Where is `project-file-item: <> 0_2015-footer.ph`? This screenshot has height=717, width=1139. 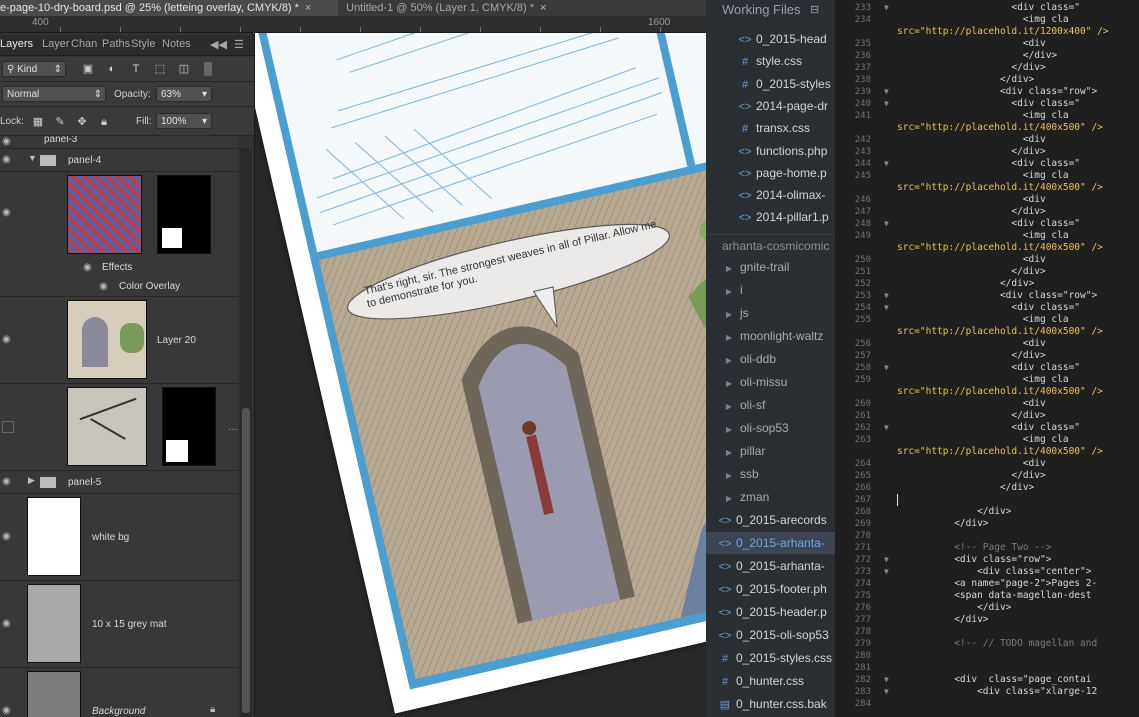
project-file-item: <> 0_2015-footer.ph is located at coordinates (770, 589).